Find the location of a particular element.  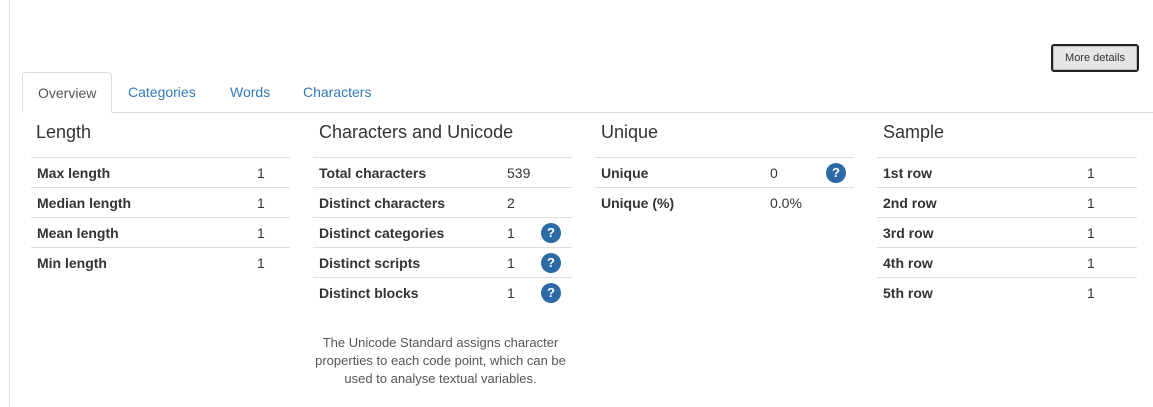

left-border is located at coordinates (9, 203).